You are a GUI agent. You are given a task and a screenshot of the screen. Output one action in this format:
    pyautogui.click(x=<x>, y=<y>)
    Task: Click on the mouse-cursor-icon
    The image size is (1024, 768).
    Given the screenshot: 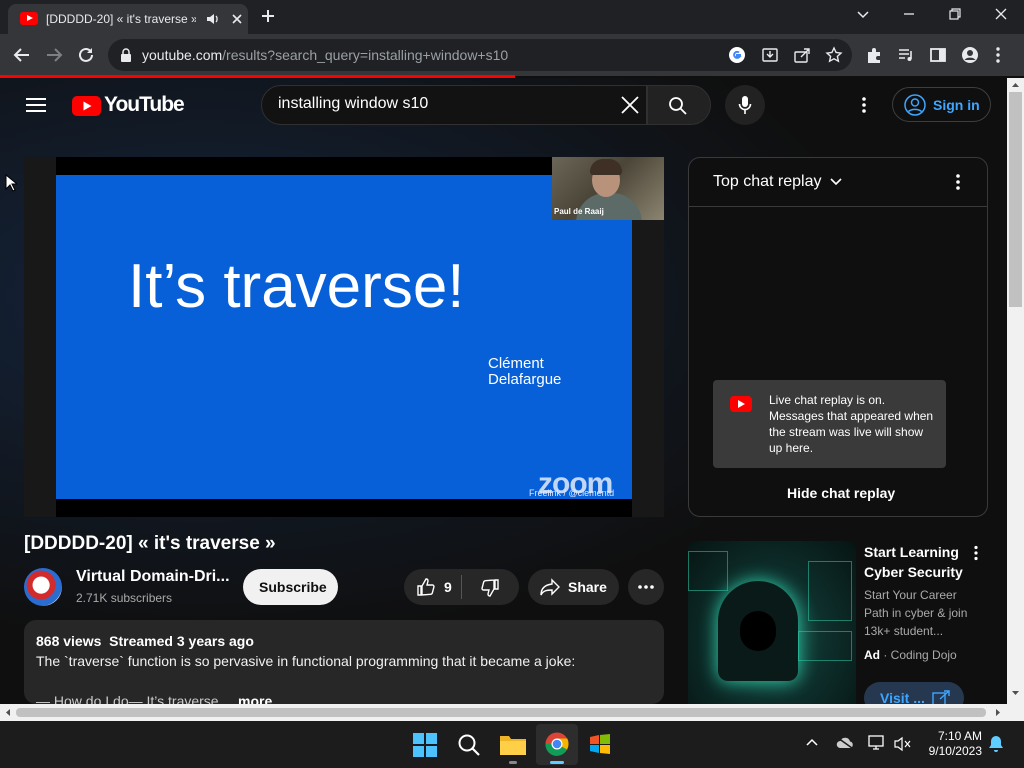 What is the action you would take?
    pyautogui.click(x=11, y=183)
    